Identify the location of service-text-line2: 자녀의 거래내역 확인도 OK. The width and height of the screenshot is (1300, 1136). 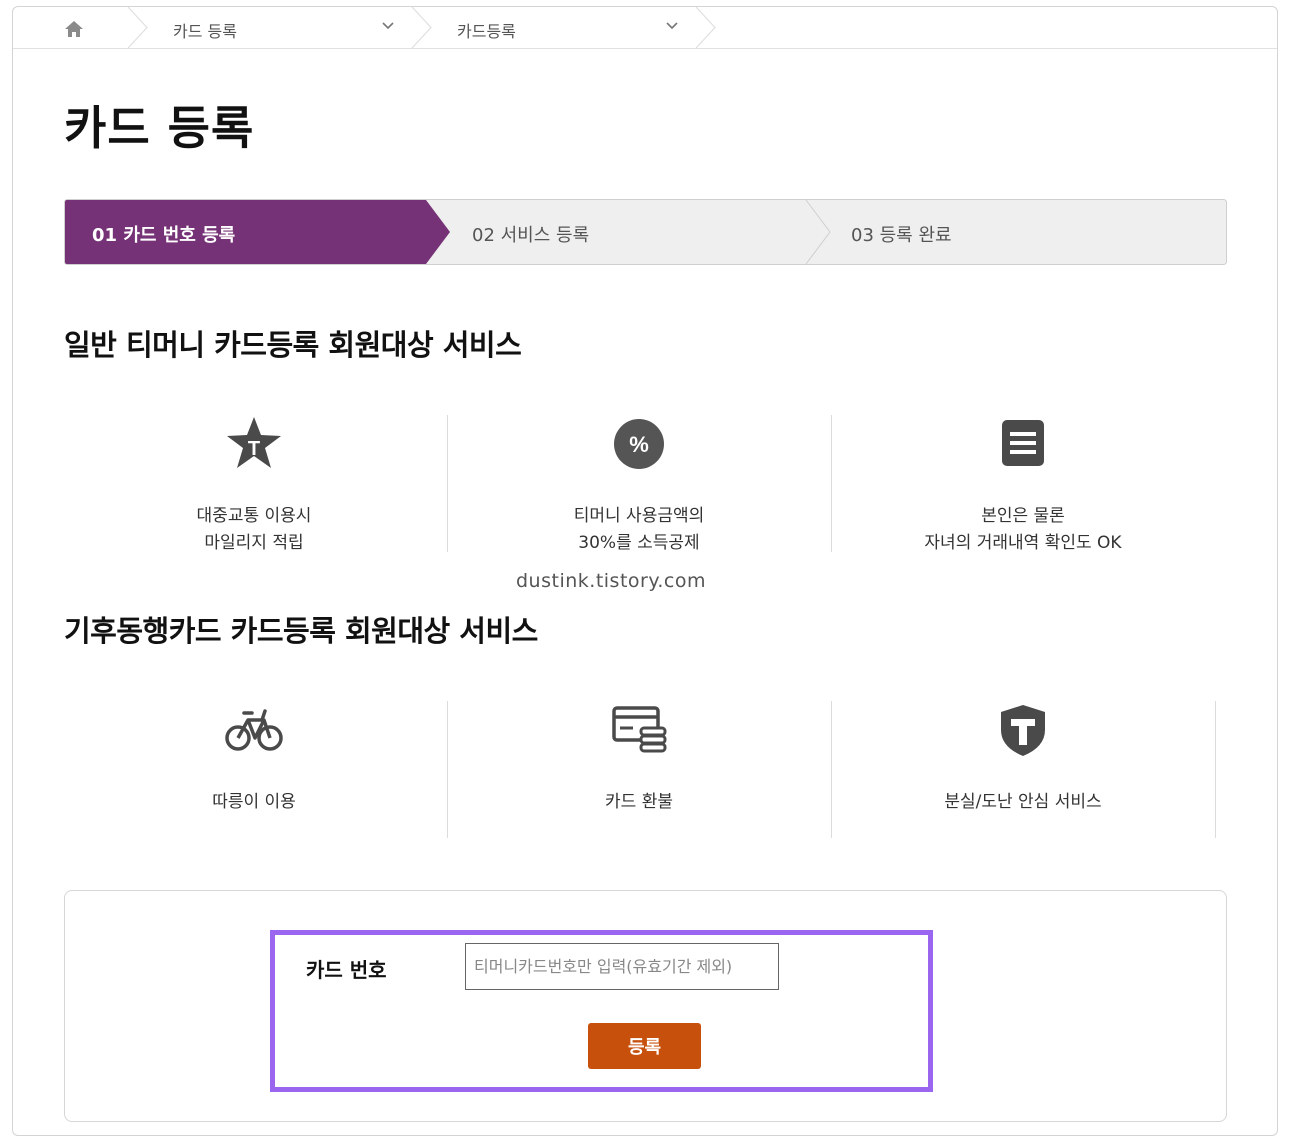
(1023, 543).